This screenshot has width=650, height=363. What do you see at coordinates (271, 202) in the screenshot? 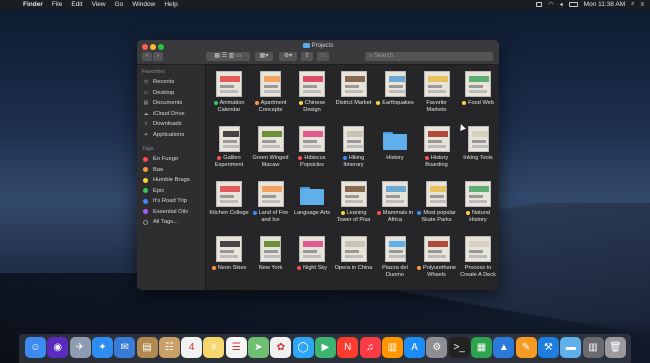
I see `file-item: Land of Fire and Ice` at bounding box center [271, 202].